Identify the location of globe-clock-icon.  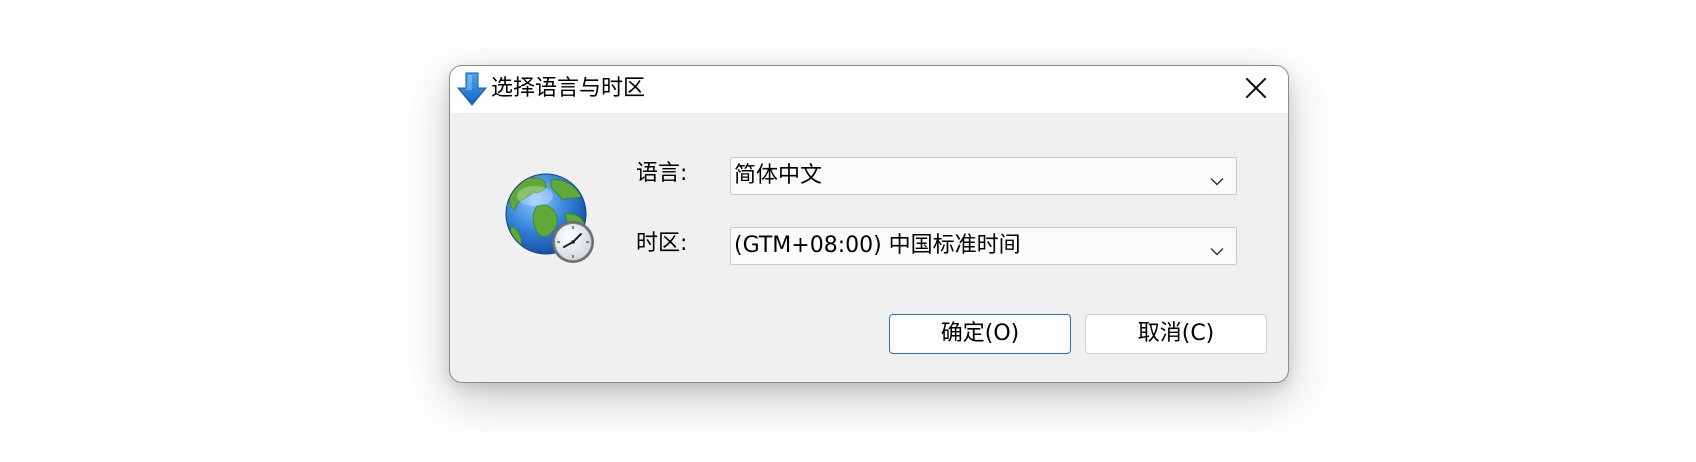
(551, 218).